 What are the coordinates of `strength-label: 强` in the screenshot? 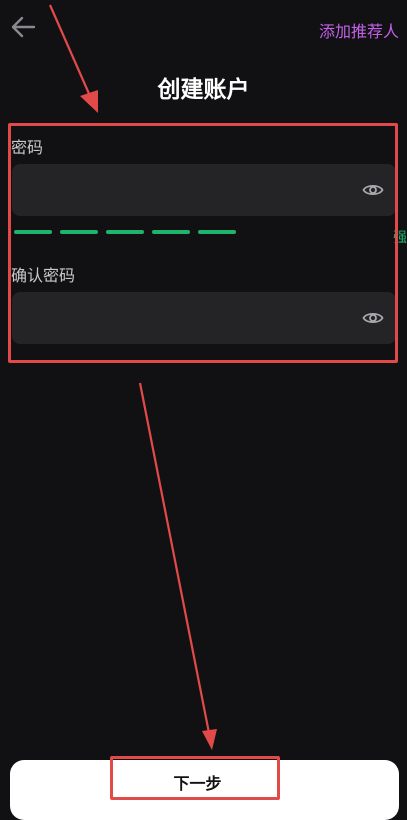 It's located at (400, 238).